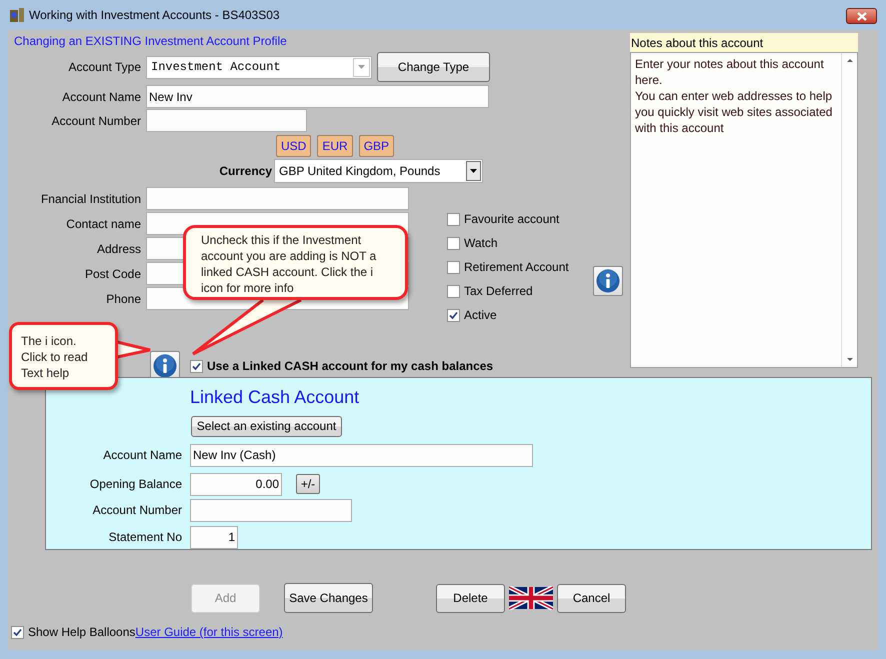 This screenshot has width=886, height=659. I want to click on field-label: Contact name, so click(103, 224).